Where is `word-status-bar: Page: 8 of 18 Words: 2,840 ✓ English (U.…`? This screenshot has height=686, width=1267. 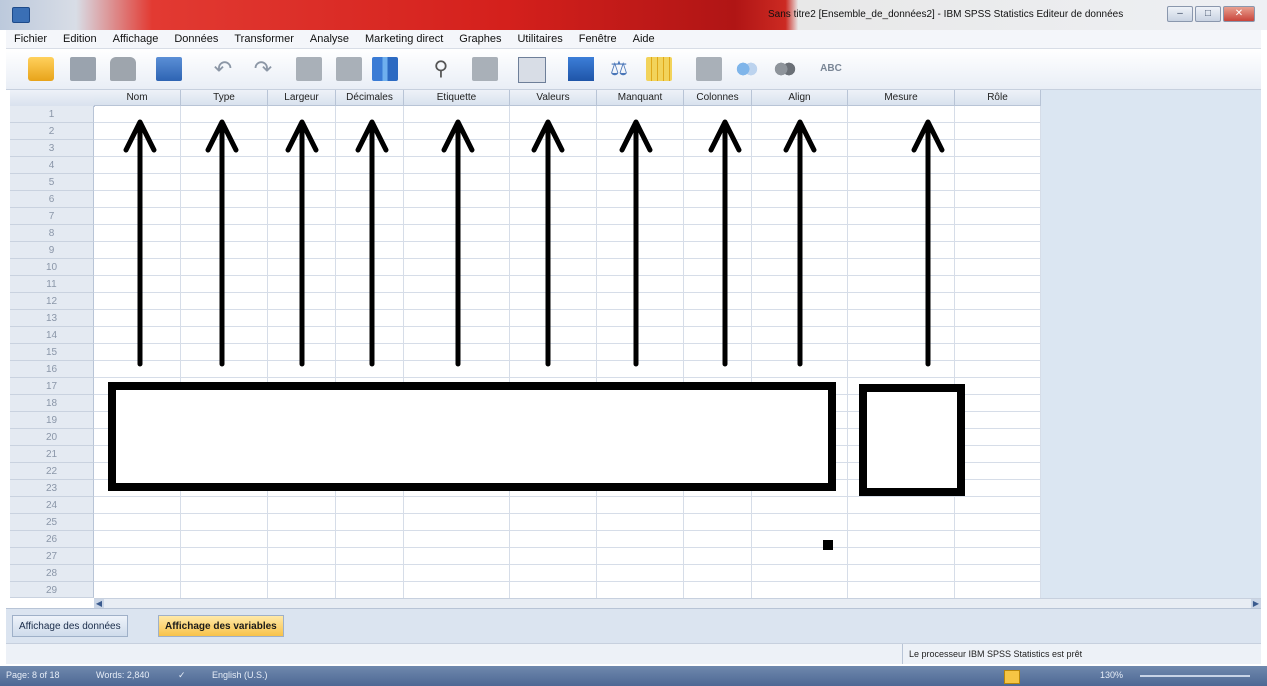 word-status-bar: Page: 8 of 18 Words: 2,840 ✓ English (U.… is located at coordinates (633, 676).